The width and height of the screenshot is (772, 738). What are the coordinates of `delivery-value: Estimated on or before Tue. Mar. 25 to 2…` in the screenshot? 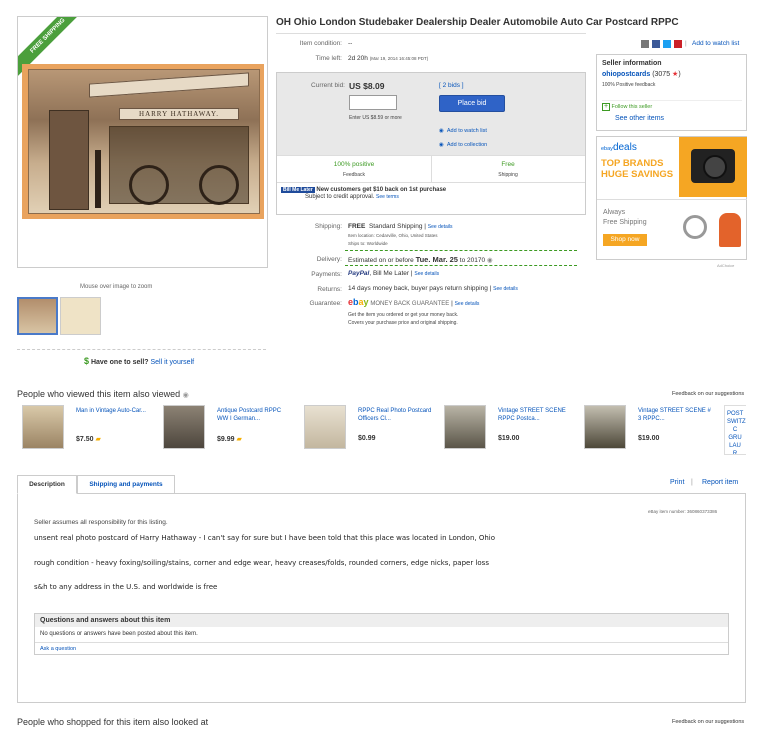 It's located at (420, 259).